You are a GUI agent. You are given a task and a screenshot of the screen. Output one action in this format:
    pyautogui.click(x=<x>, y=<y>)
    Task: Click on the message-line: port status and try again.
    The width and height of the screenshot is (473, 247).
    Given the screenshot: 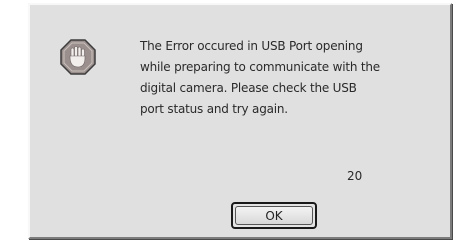 What is the action you would take?
    pyautogui.click(x=214, y=109)
    